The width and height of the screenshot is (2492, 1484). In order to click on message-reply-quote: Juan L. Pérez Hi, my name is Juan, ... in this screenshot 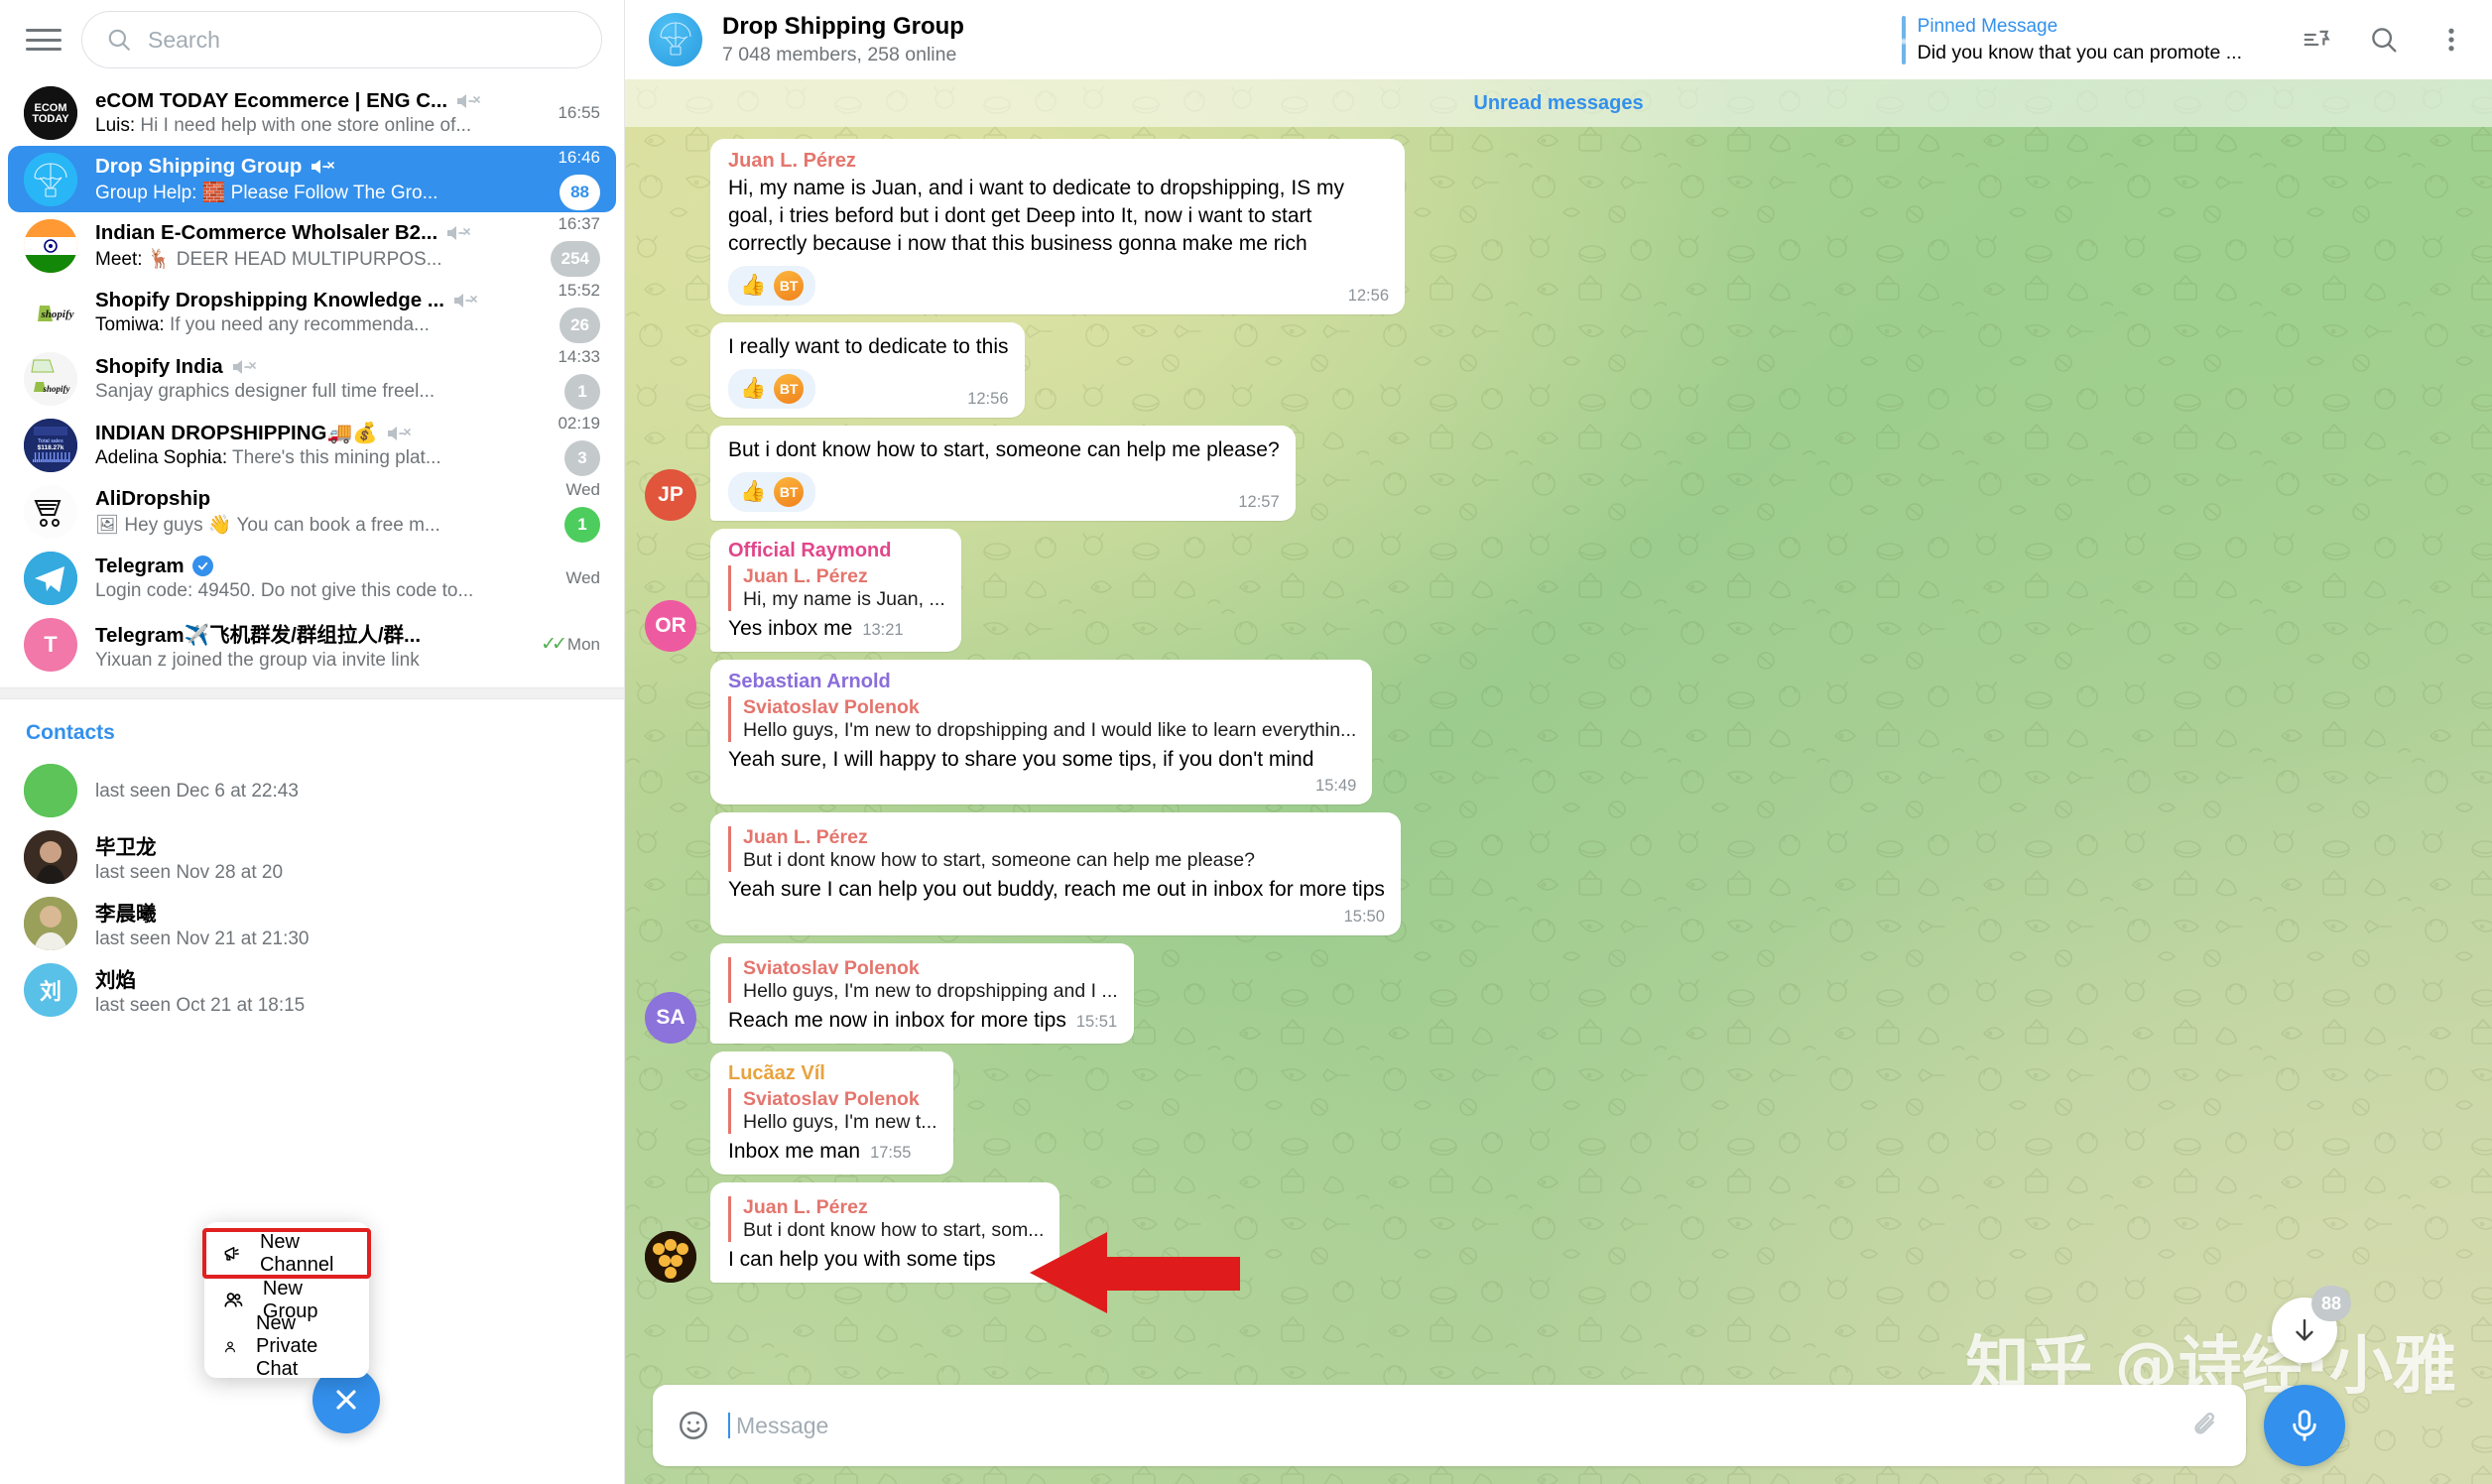, I will do `click(836, 587)`.